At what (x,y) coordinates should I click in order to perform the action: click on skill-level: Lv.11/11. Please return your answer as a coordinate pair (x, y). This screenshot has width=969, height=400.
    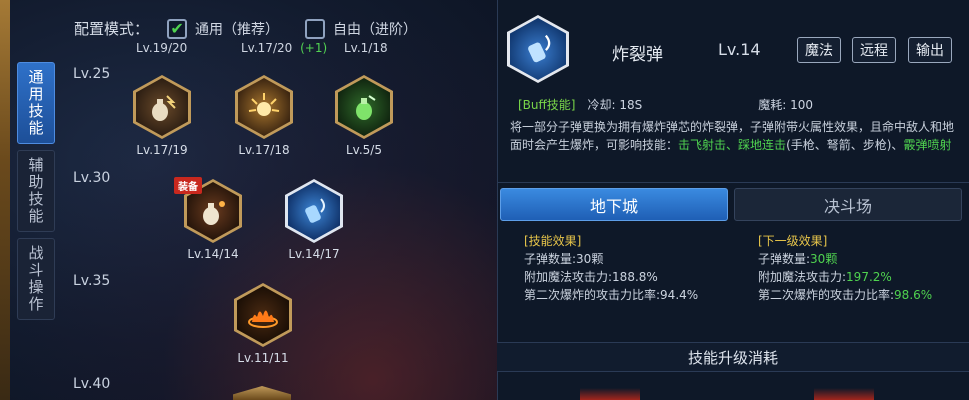
    Looking at the image, I should click on (263, 358).